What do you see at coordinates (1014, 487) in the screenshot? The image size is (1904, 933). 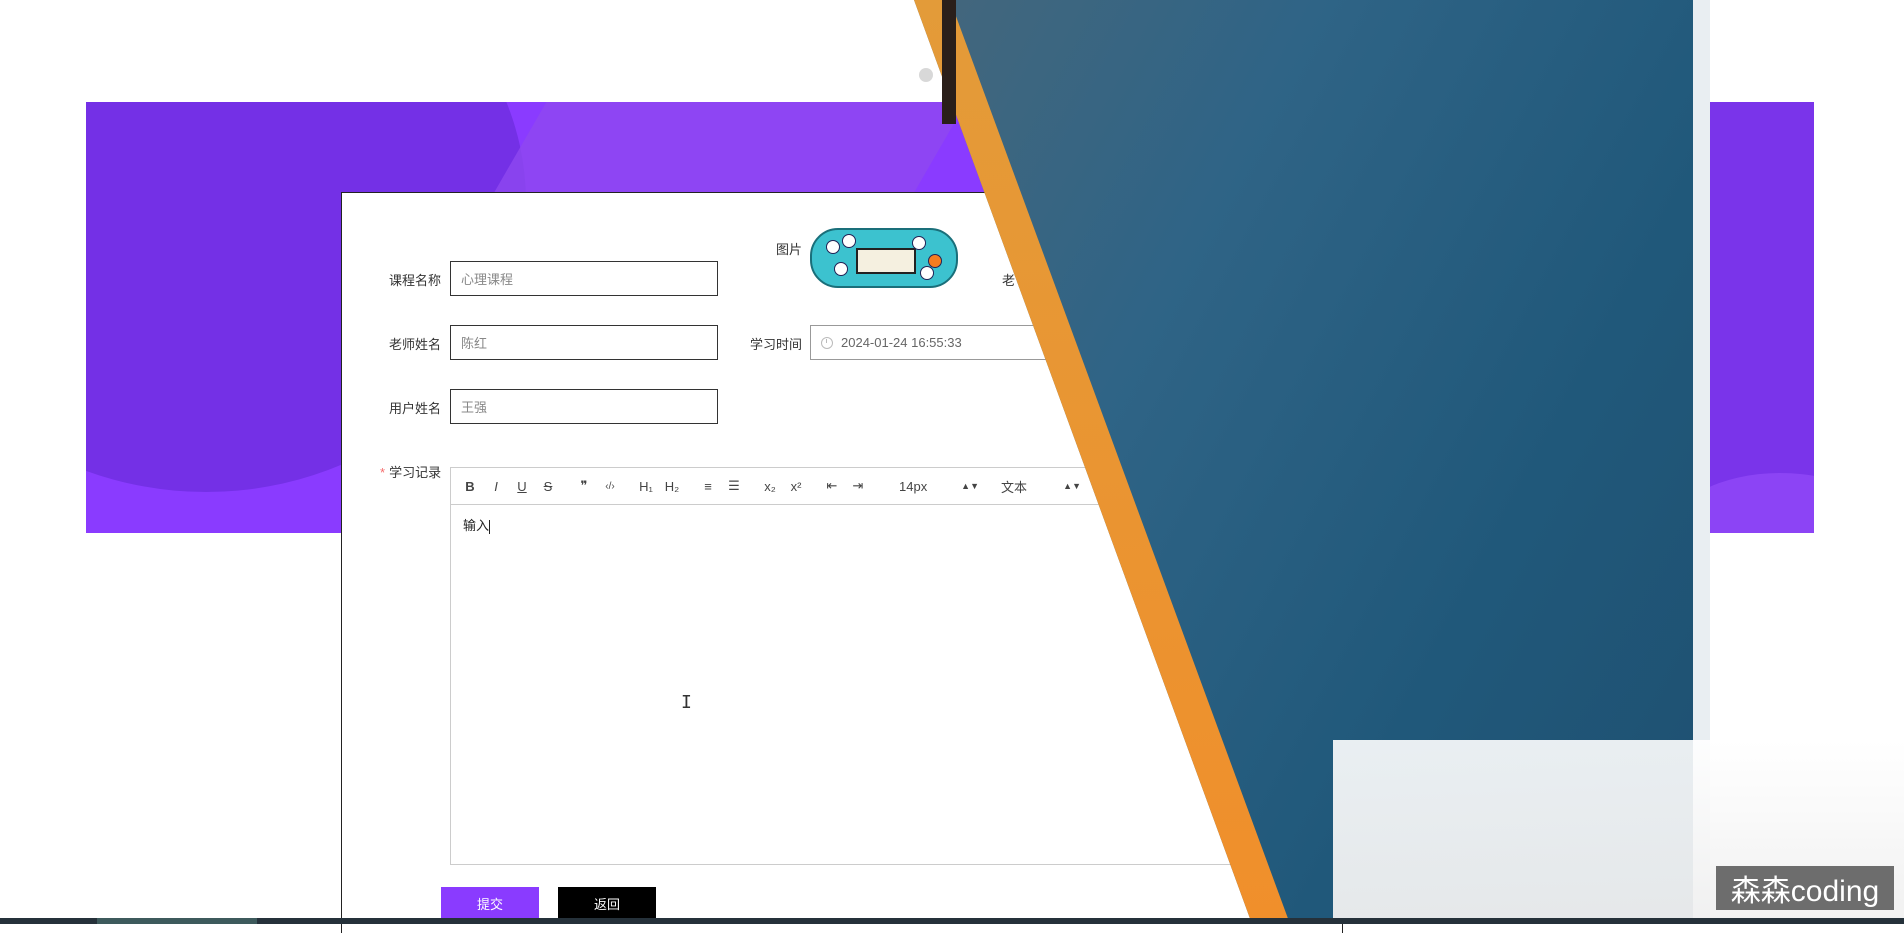 I see `text-type-value: 文本` at bounding box center [1014, 487].